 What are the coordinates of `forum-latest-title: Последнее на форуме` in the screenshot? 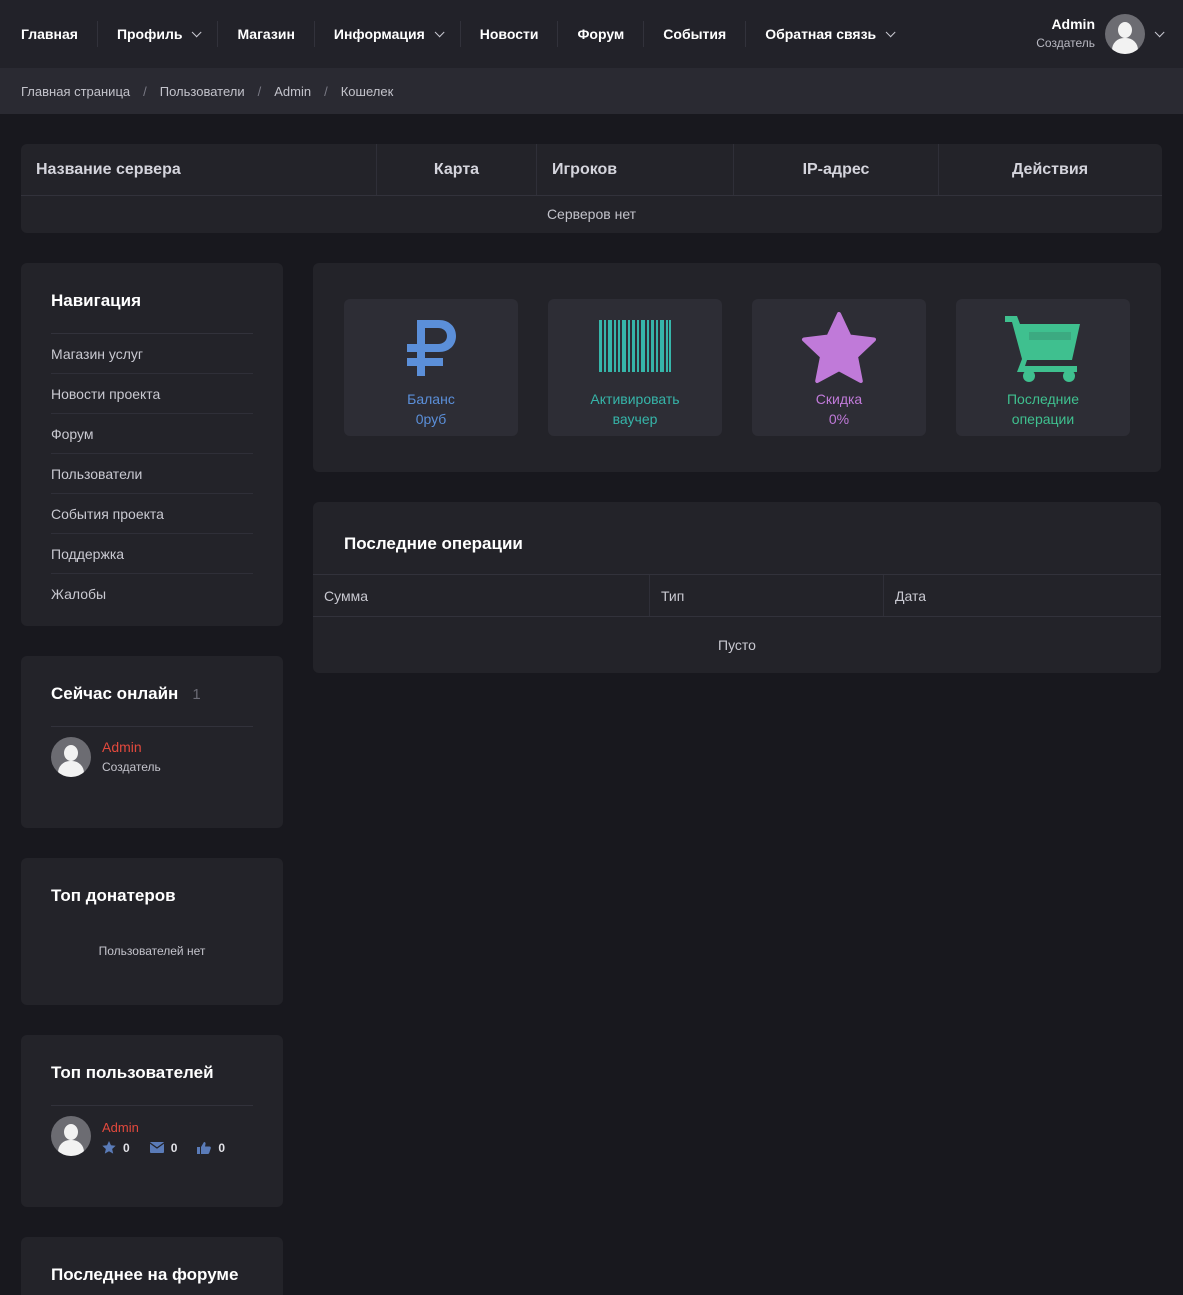 It's located at (145, 1274).